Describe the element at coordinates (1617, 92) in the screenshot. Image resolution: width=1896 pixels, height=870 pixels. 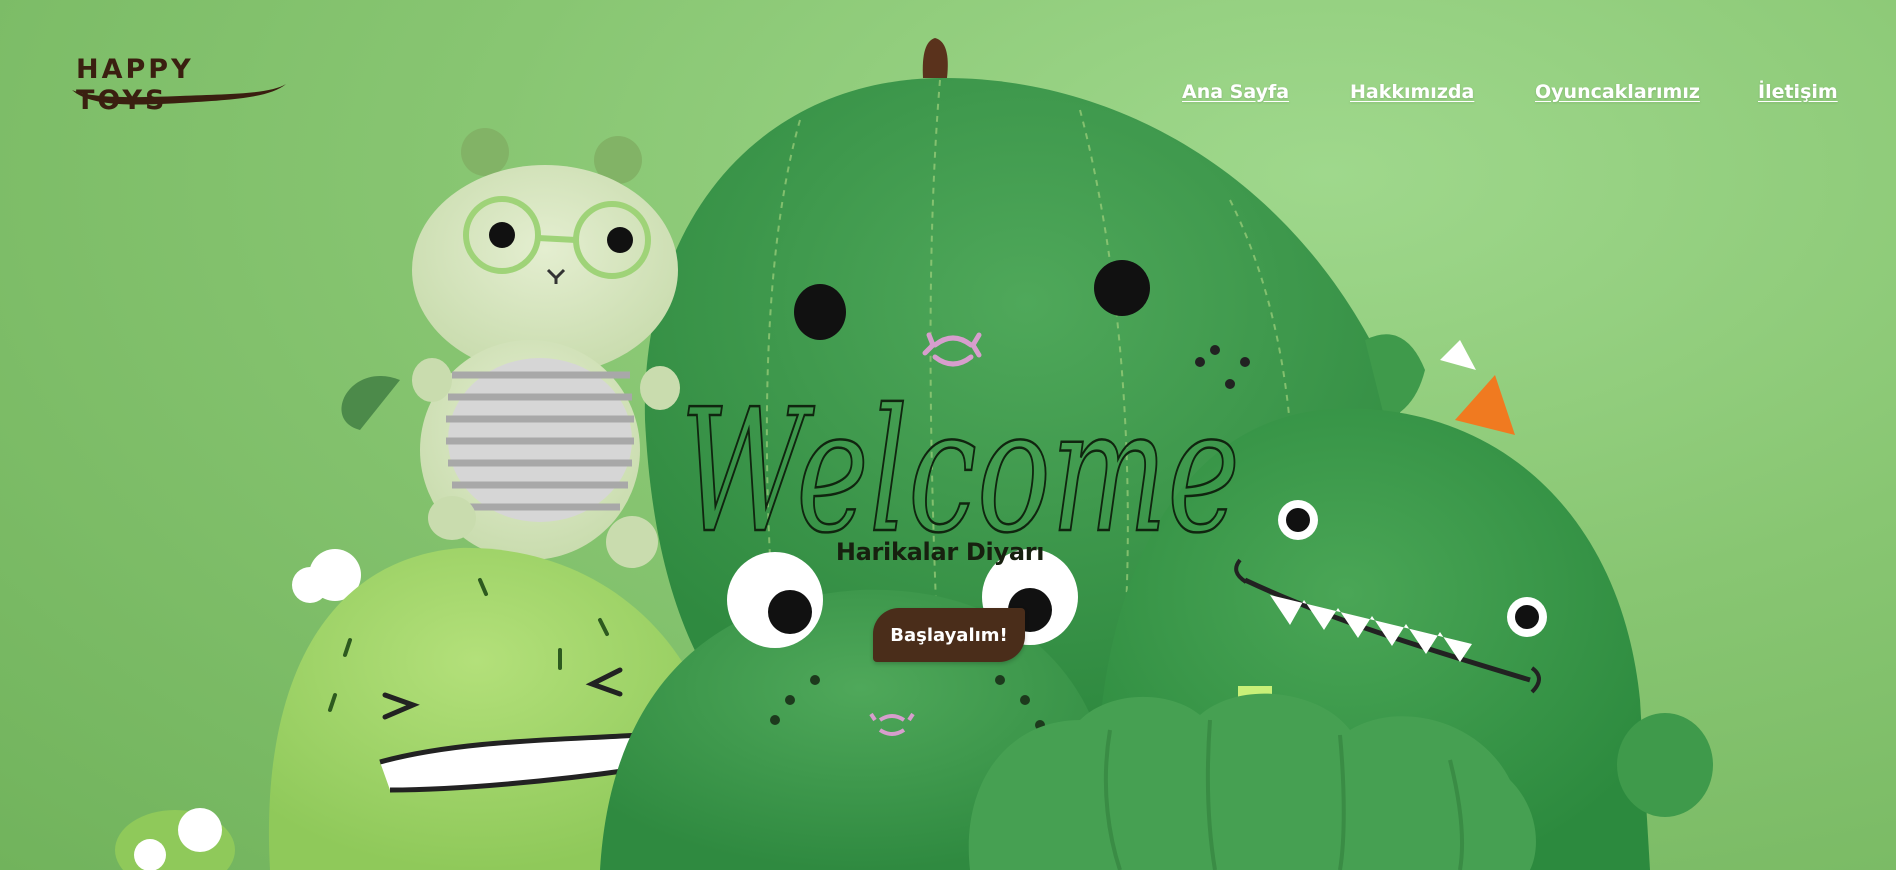
I see `nav-link-toys: Oyuncaklarımız` at that location.